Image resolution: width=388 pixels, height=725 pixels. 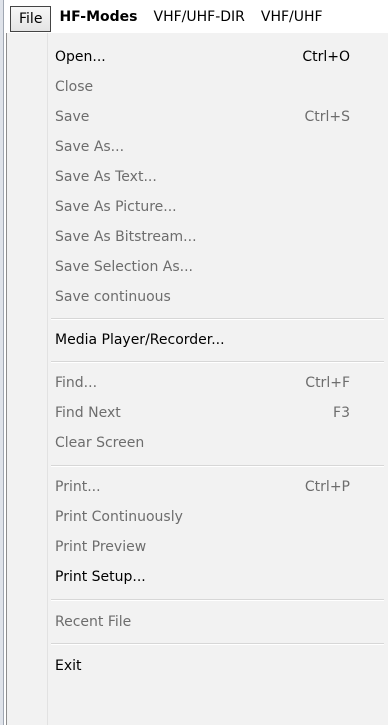 I want to click on menu-item-label: Print Preview, so click(x=101, y=547).